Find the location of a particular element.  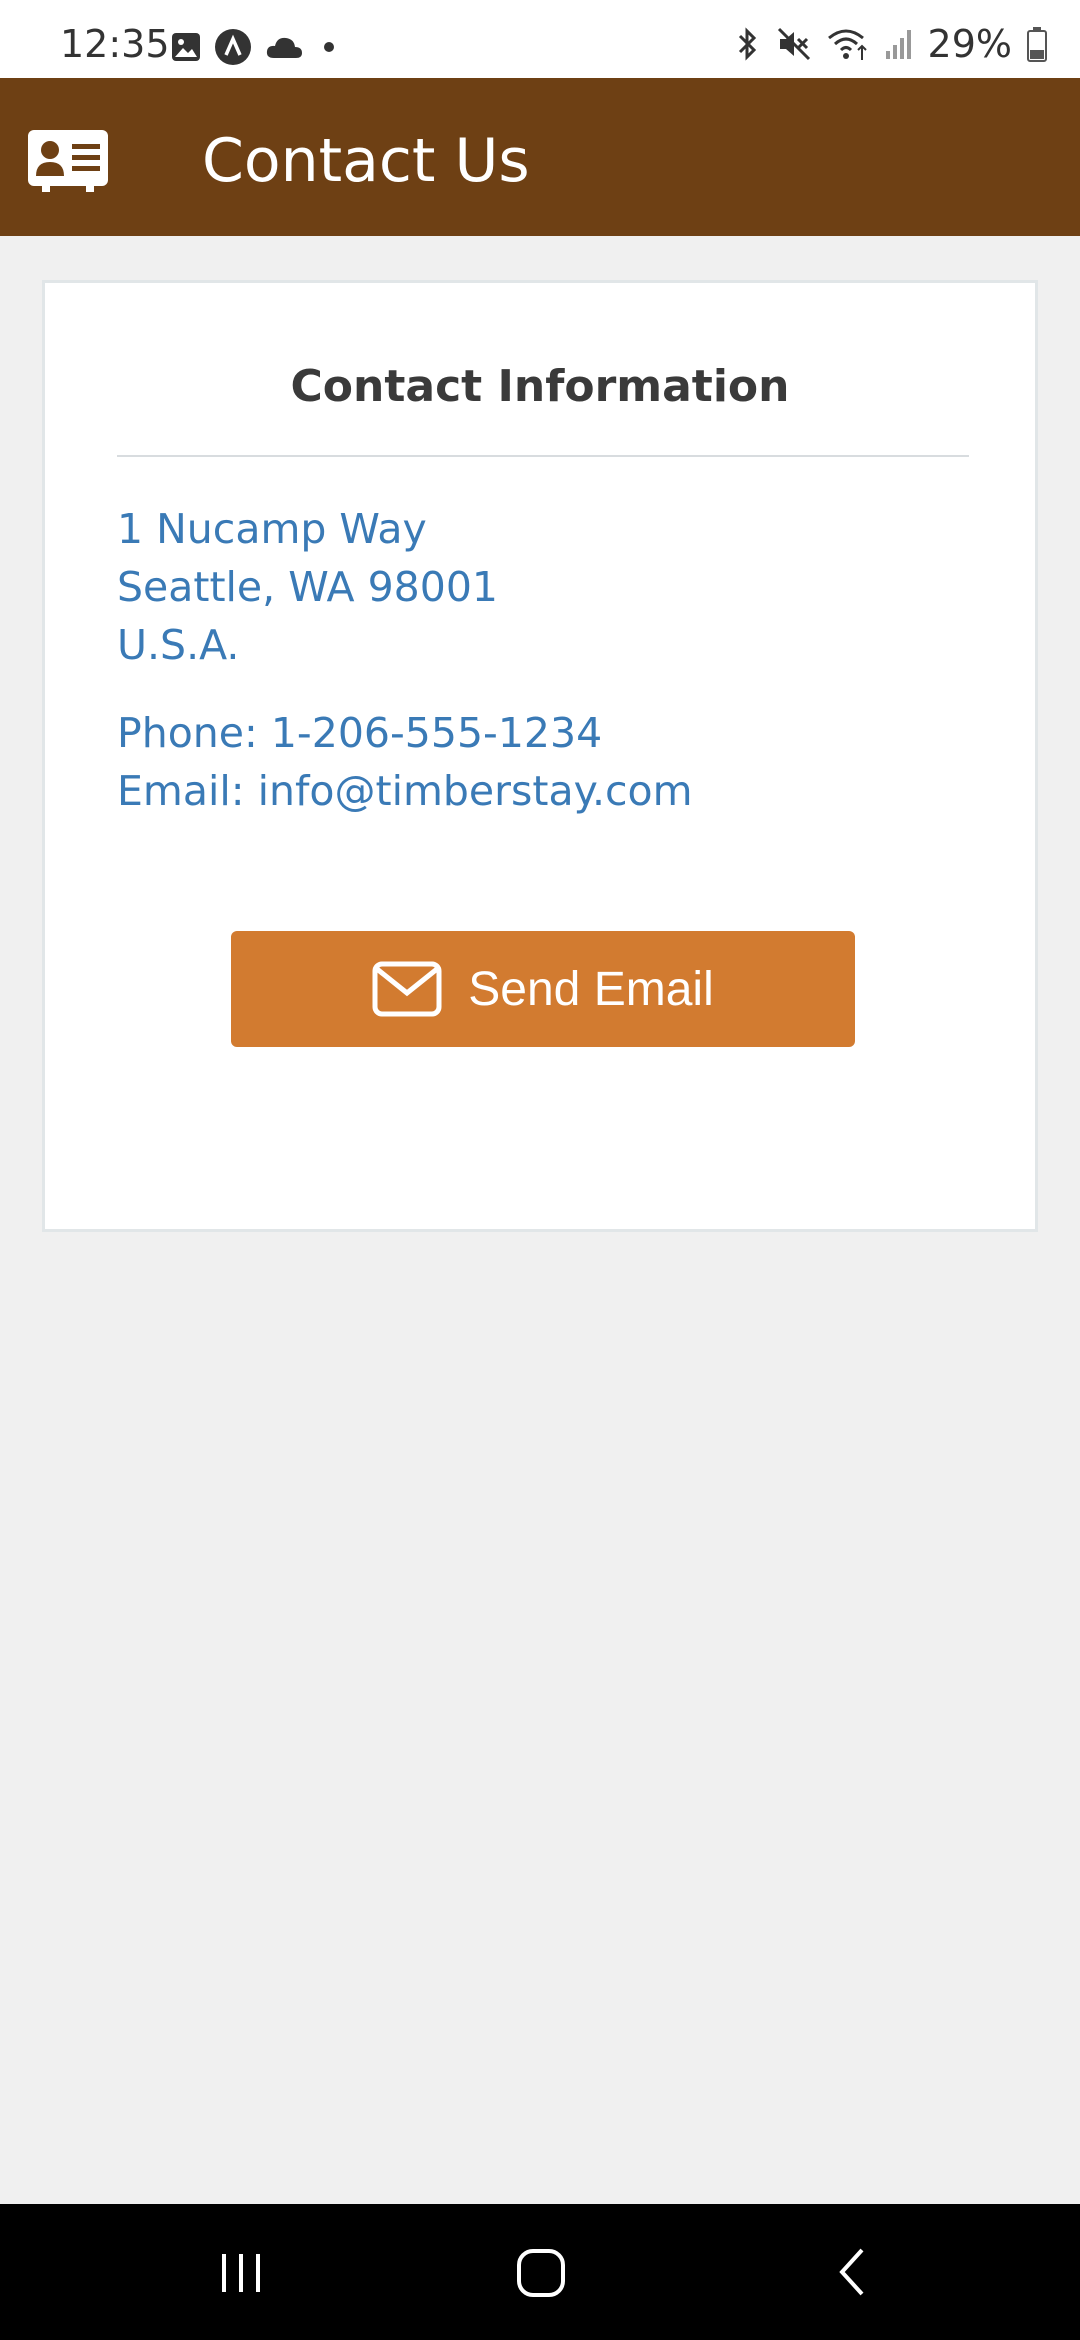

status-icons-right: 29% is located at coordinates (890, 44).